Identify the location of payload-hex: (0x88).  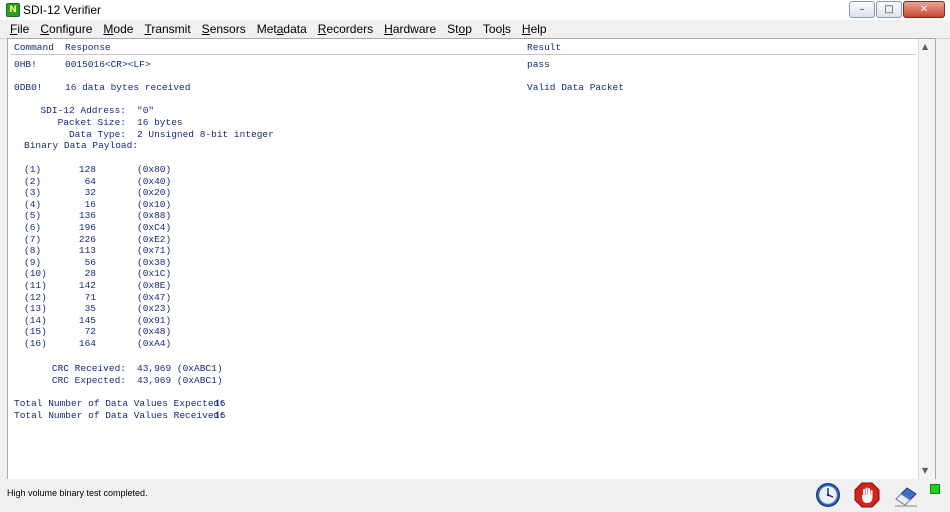
(154, 216).